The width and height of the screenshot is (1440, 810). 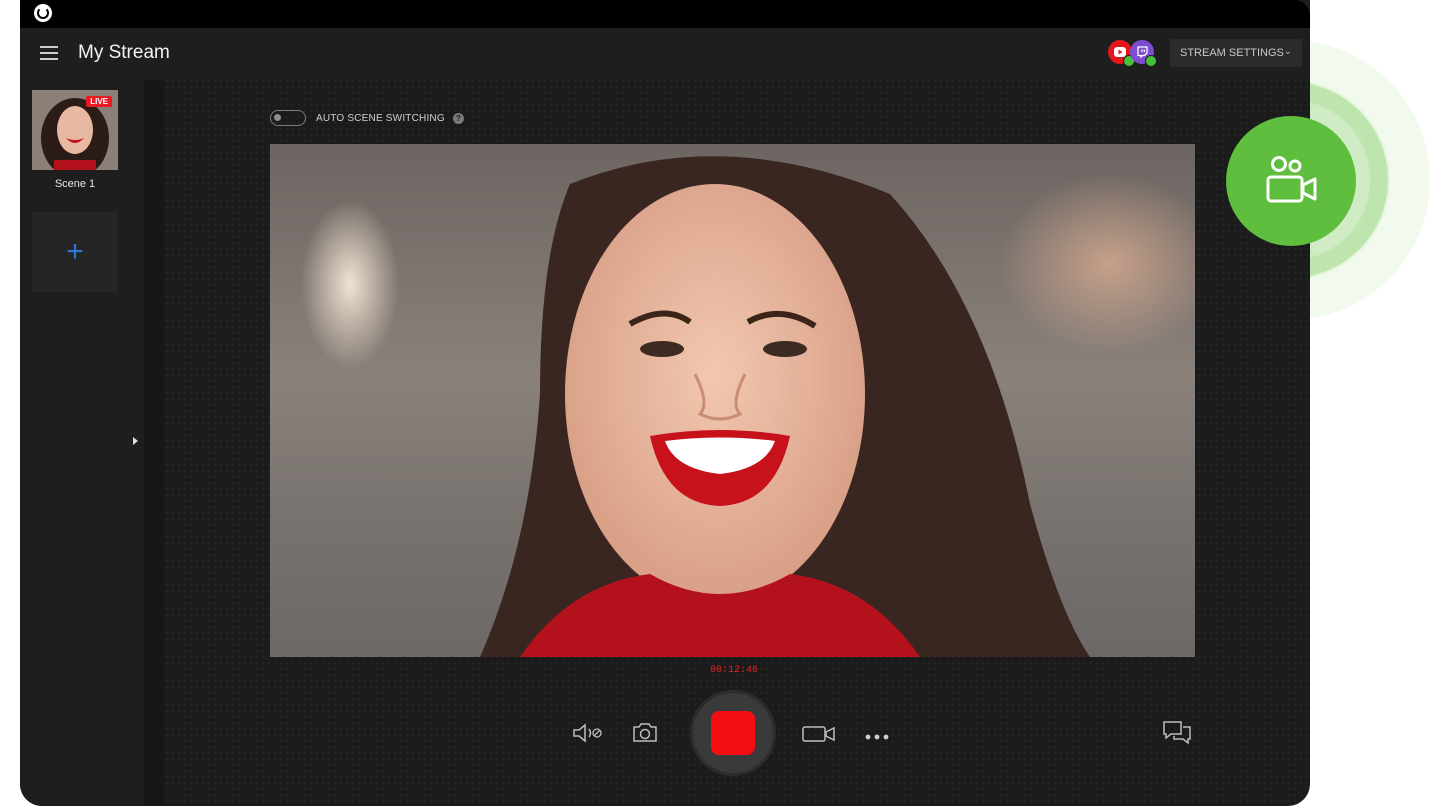 What do you see at coordinates (99, 101) in the screenshot?
I see `live-badge: LIVE` at bounding box center [99, 101].